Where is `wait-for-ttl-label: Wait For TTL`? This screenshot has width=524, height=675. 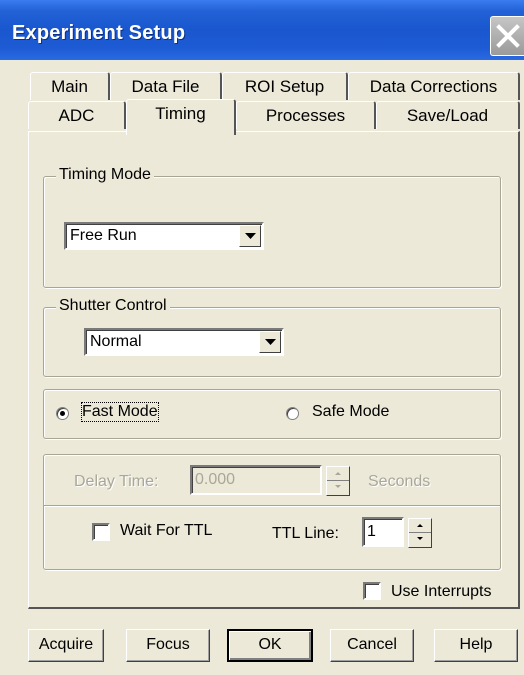
wait-for-ttl-label: Wait For TTL is located at coordinates (166, 531).